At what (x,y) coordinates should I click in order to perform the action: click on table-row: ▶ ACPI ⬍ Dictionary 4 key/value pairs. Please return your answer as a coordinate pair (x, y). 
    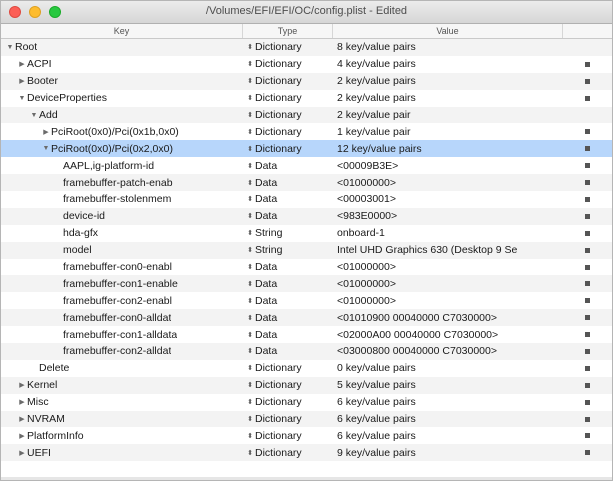
    Looking at the image, I should click on (306, 64).